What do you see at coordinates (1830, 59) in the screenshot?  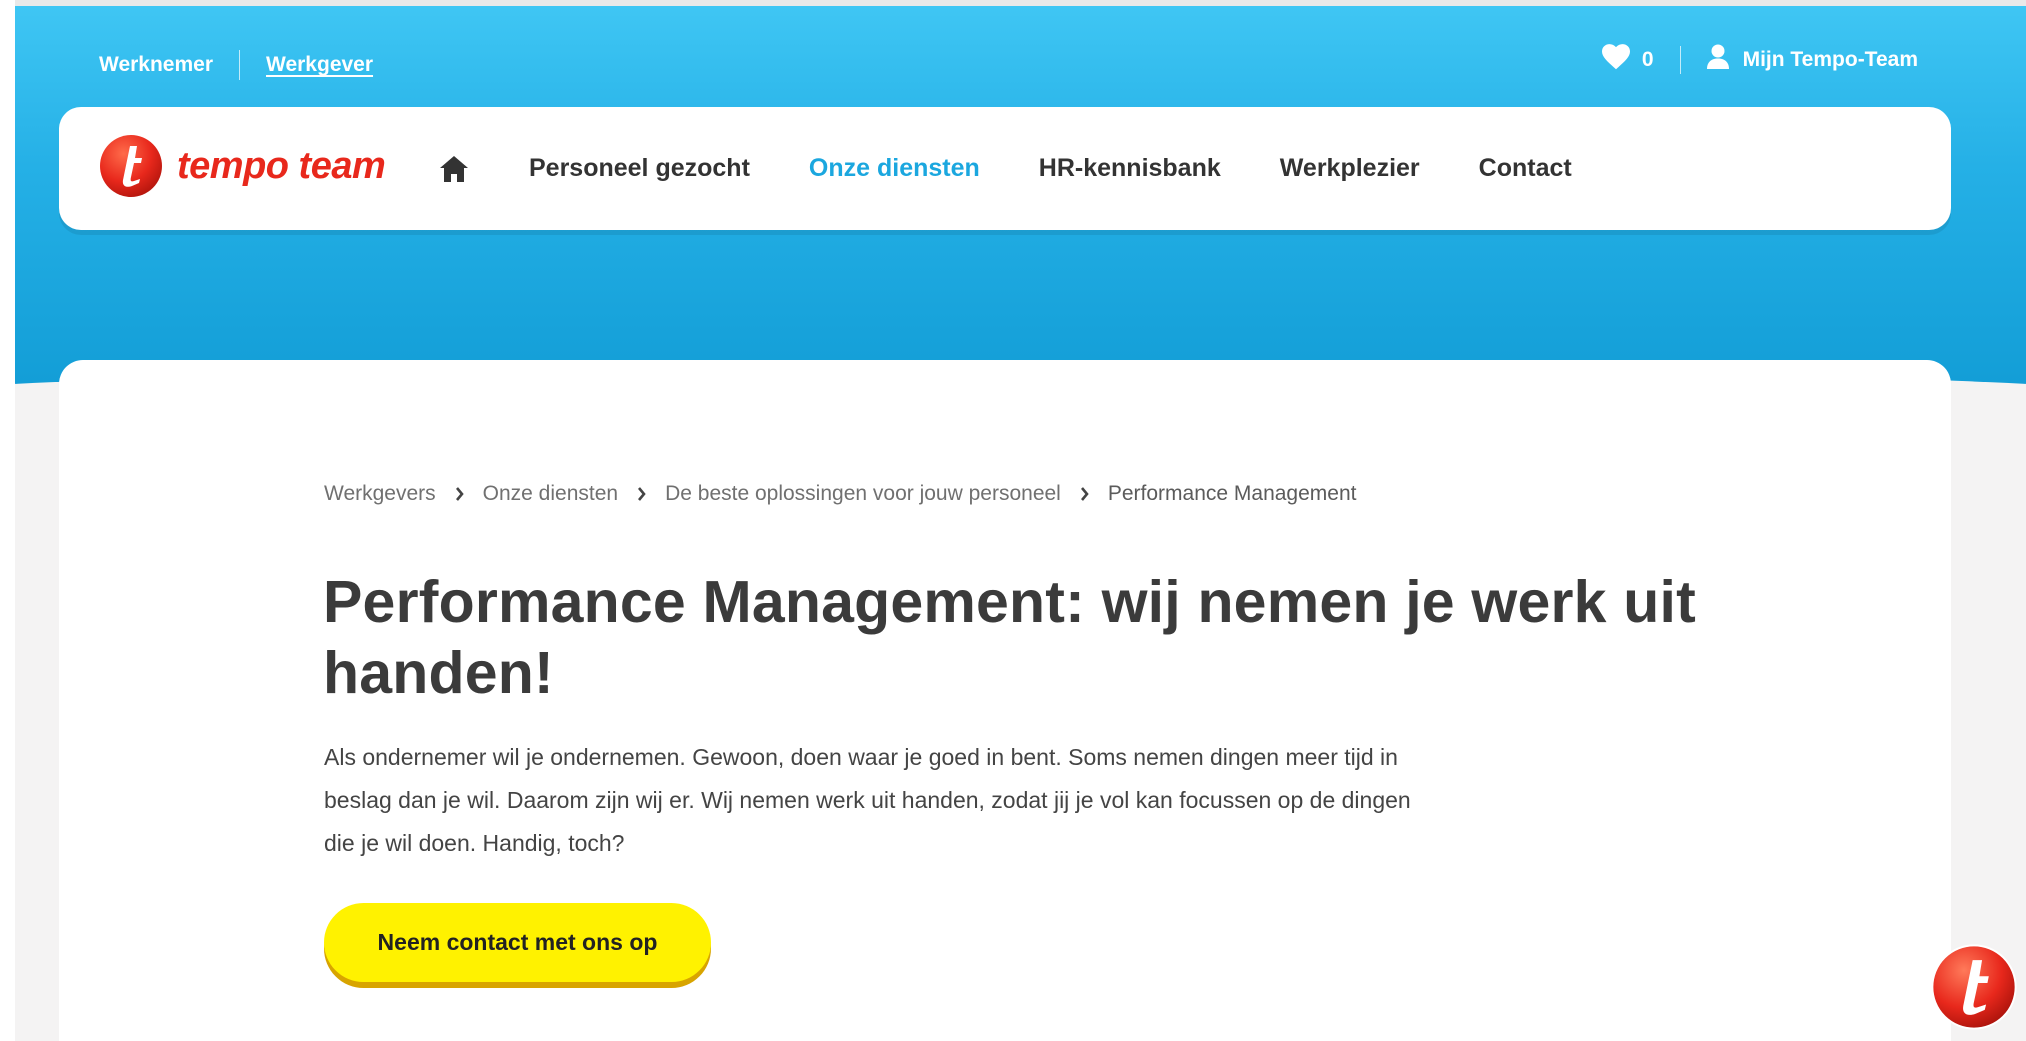 I see `account-label: Mijn Tempo-Team` at bounding box center [1830, 59].